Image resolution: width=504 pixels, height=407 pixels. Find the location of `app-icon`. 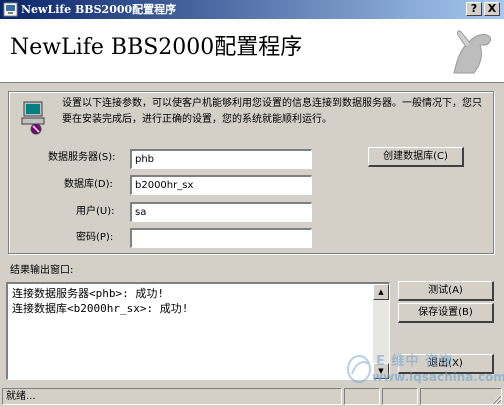

app-icon is located at coordinates (10, 9).